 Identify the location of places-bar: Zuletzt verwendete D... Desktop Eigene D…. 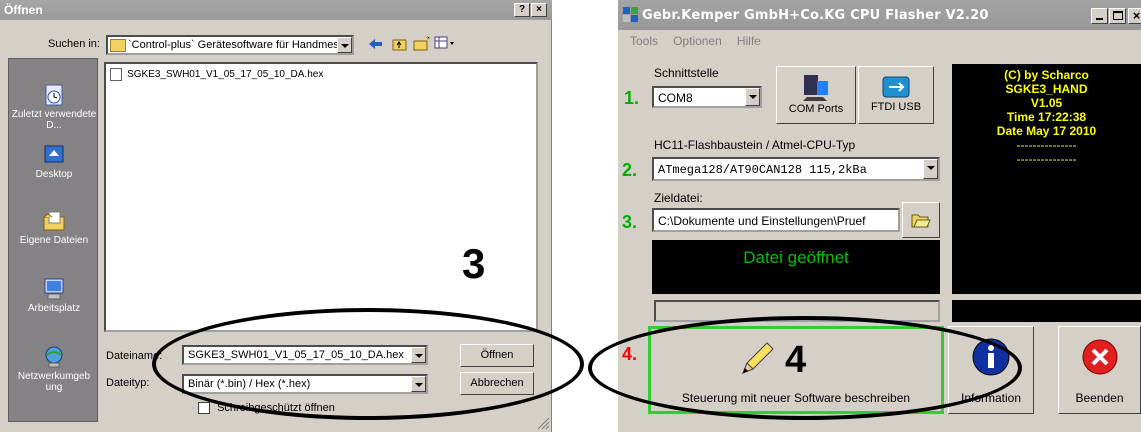
(53, 240).